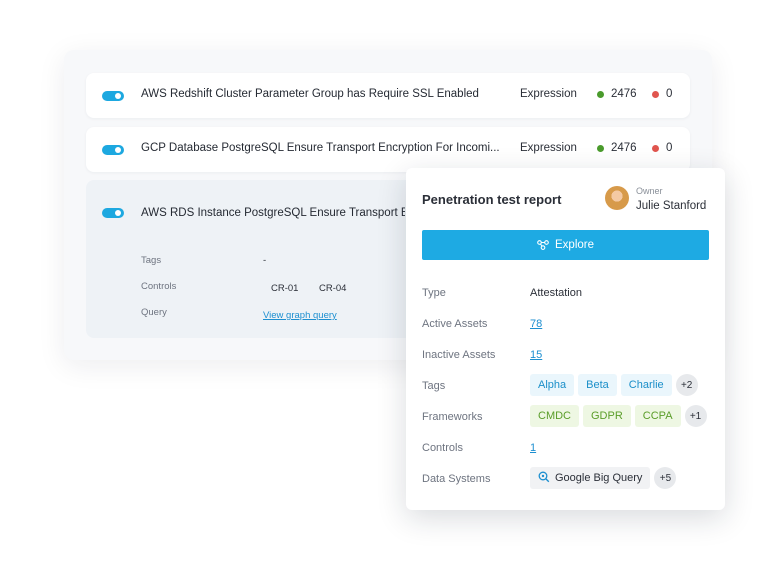 The width and height of the screenshot is (768, 567). What do you see at coordinates (671, 206) in the screenshot?
I see `owner-name: Julie Stanford` at bounding box center [671, 206].